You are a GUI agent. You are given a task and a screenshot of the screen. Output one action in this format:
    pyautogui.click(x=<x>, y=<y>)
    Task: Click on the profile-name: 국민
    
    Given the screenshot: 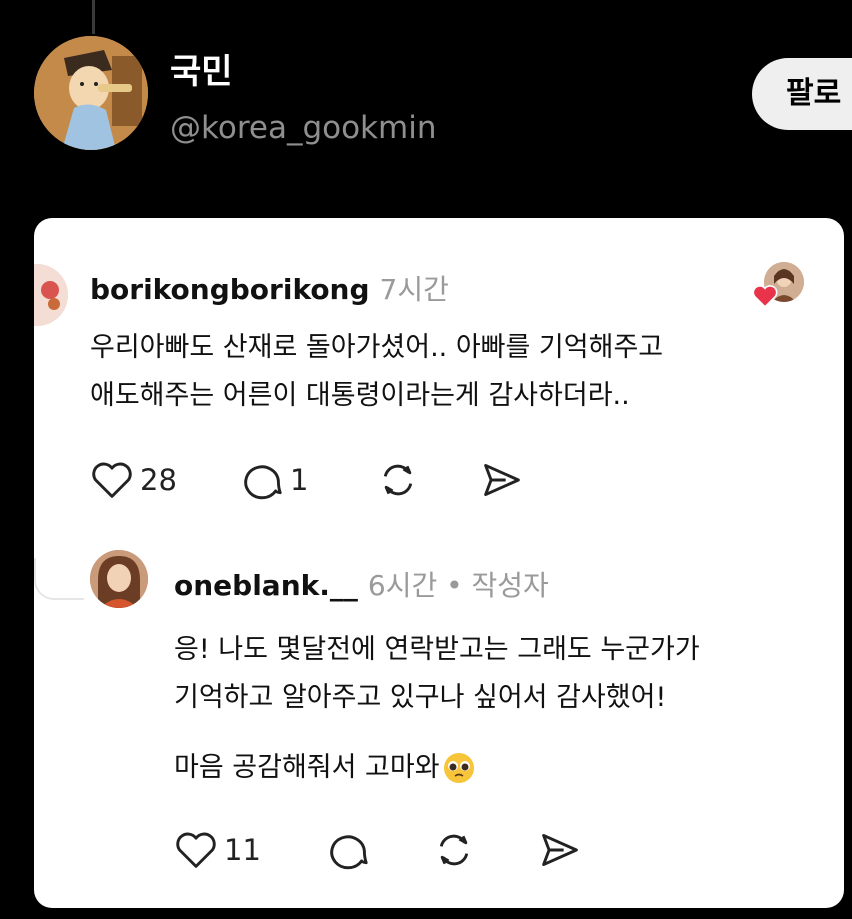 What is the action you would take?
    pyautogui.click(x=201, y=72)
    